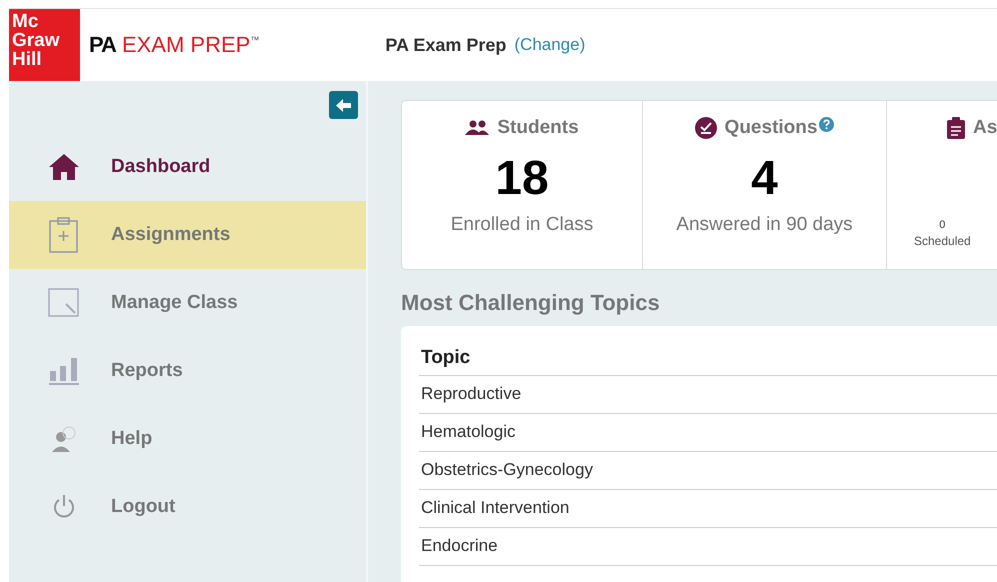 The height and width of the screenshot is (582, 997). What do you see at coordinates (708, 360) in the screenshot?
I see `column-header: Topic` at bounding box center [708, 360].